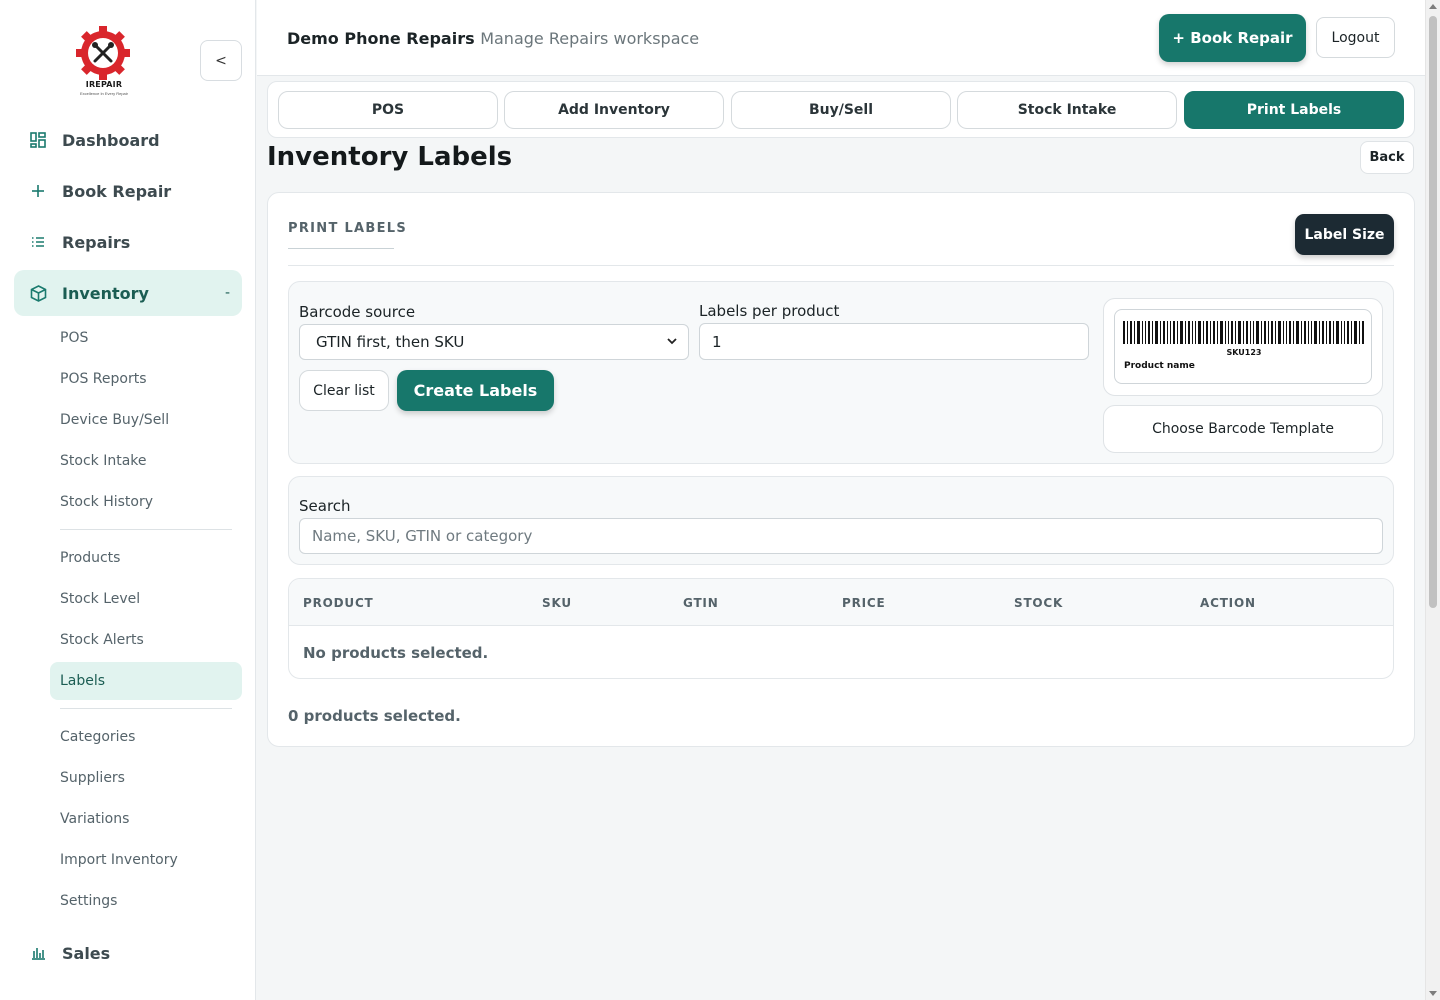 The height and width of the screenshot is (1000, 1440). I want to click on sidebar-subitem-stock-intake: Stock Intake, so click(146, 461).